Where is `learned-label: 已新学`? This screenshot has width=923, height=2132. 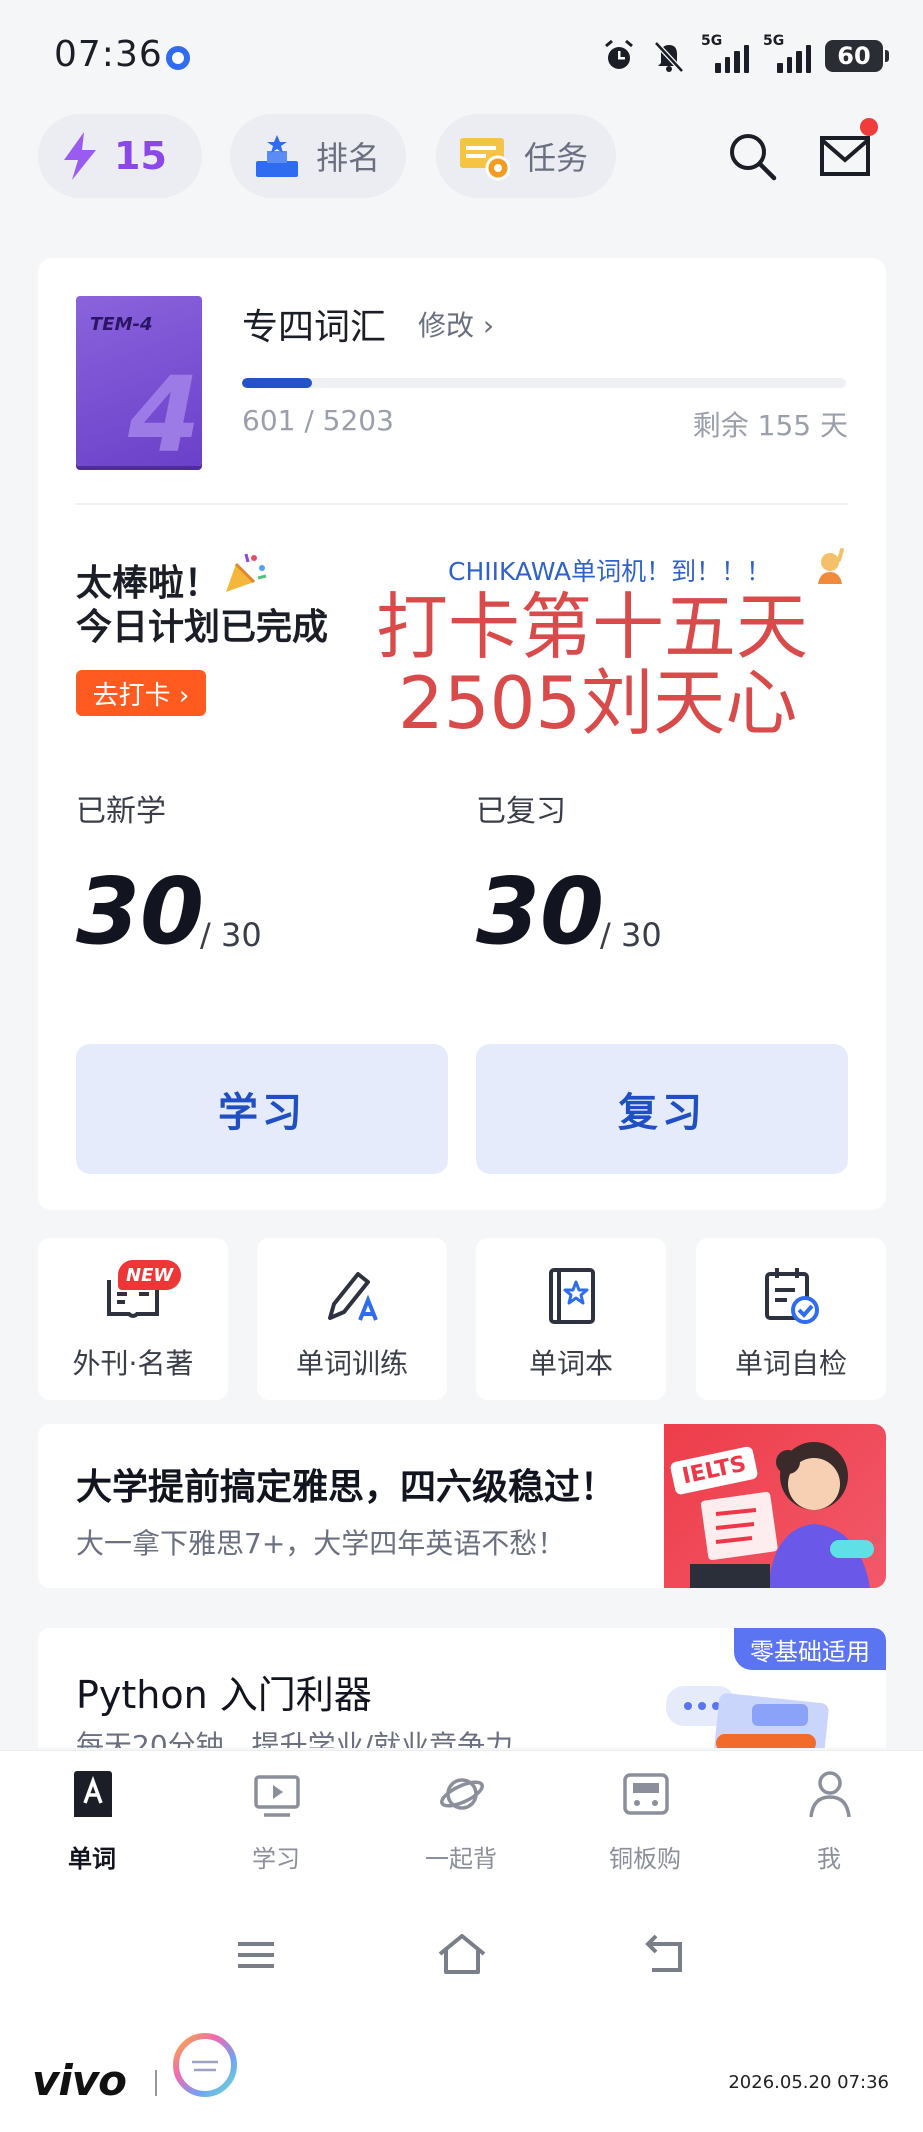
learned-label: 已新学 is located at coordinates (121, 811).